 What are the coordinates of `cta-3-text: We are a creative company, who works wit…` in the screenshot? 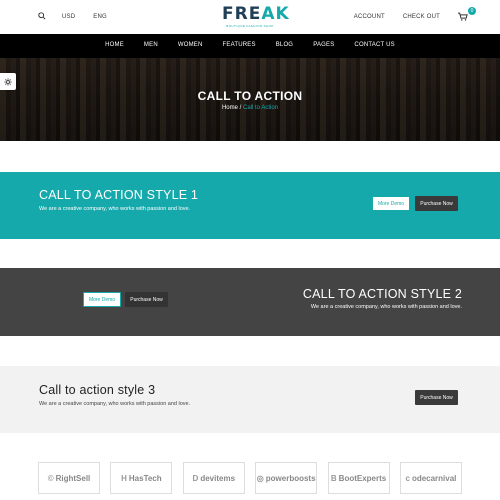 It's located at (115, 404).